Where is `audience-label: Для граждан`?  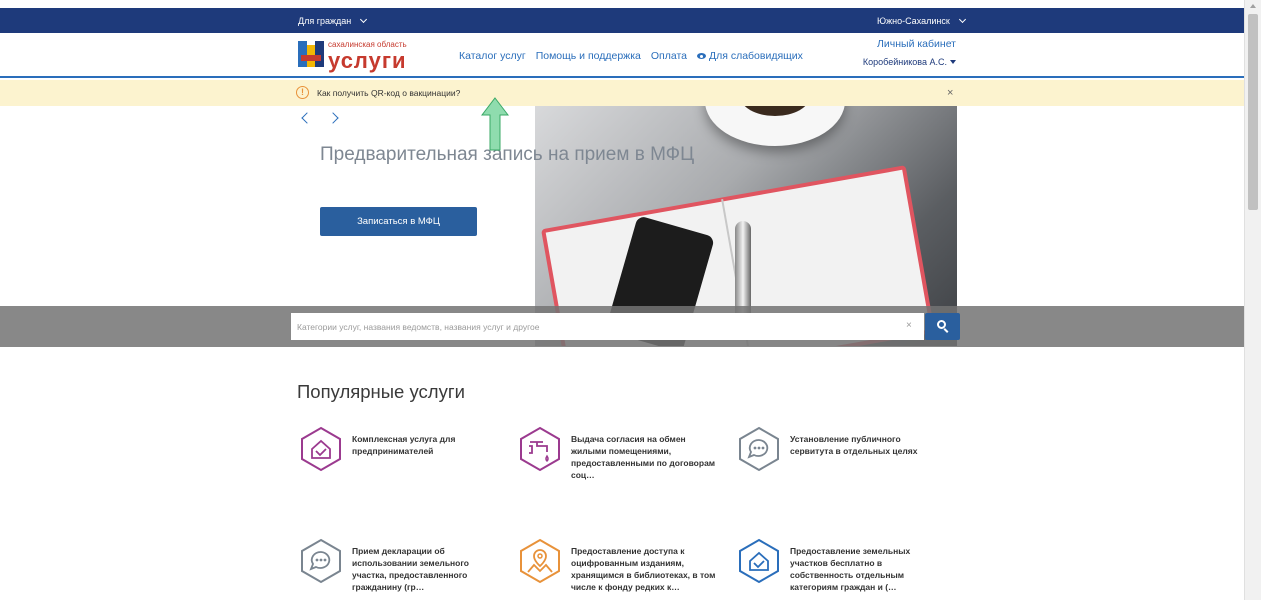
audience-label: Для граждан is located at coordinates (325, 21).